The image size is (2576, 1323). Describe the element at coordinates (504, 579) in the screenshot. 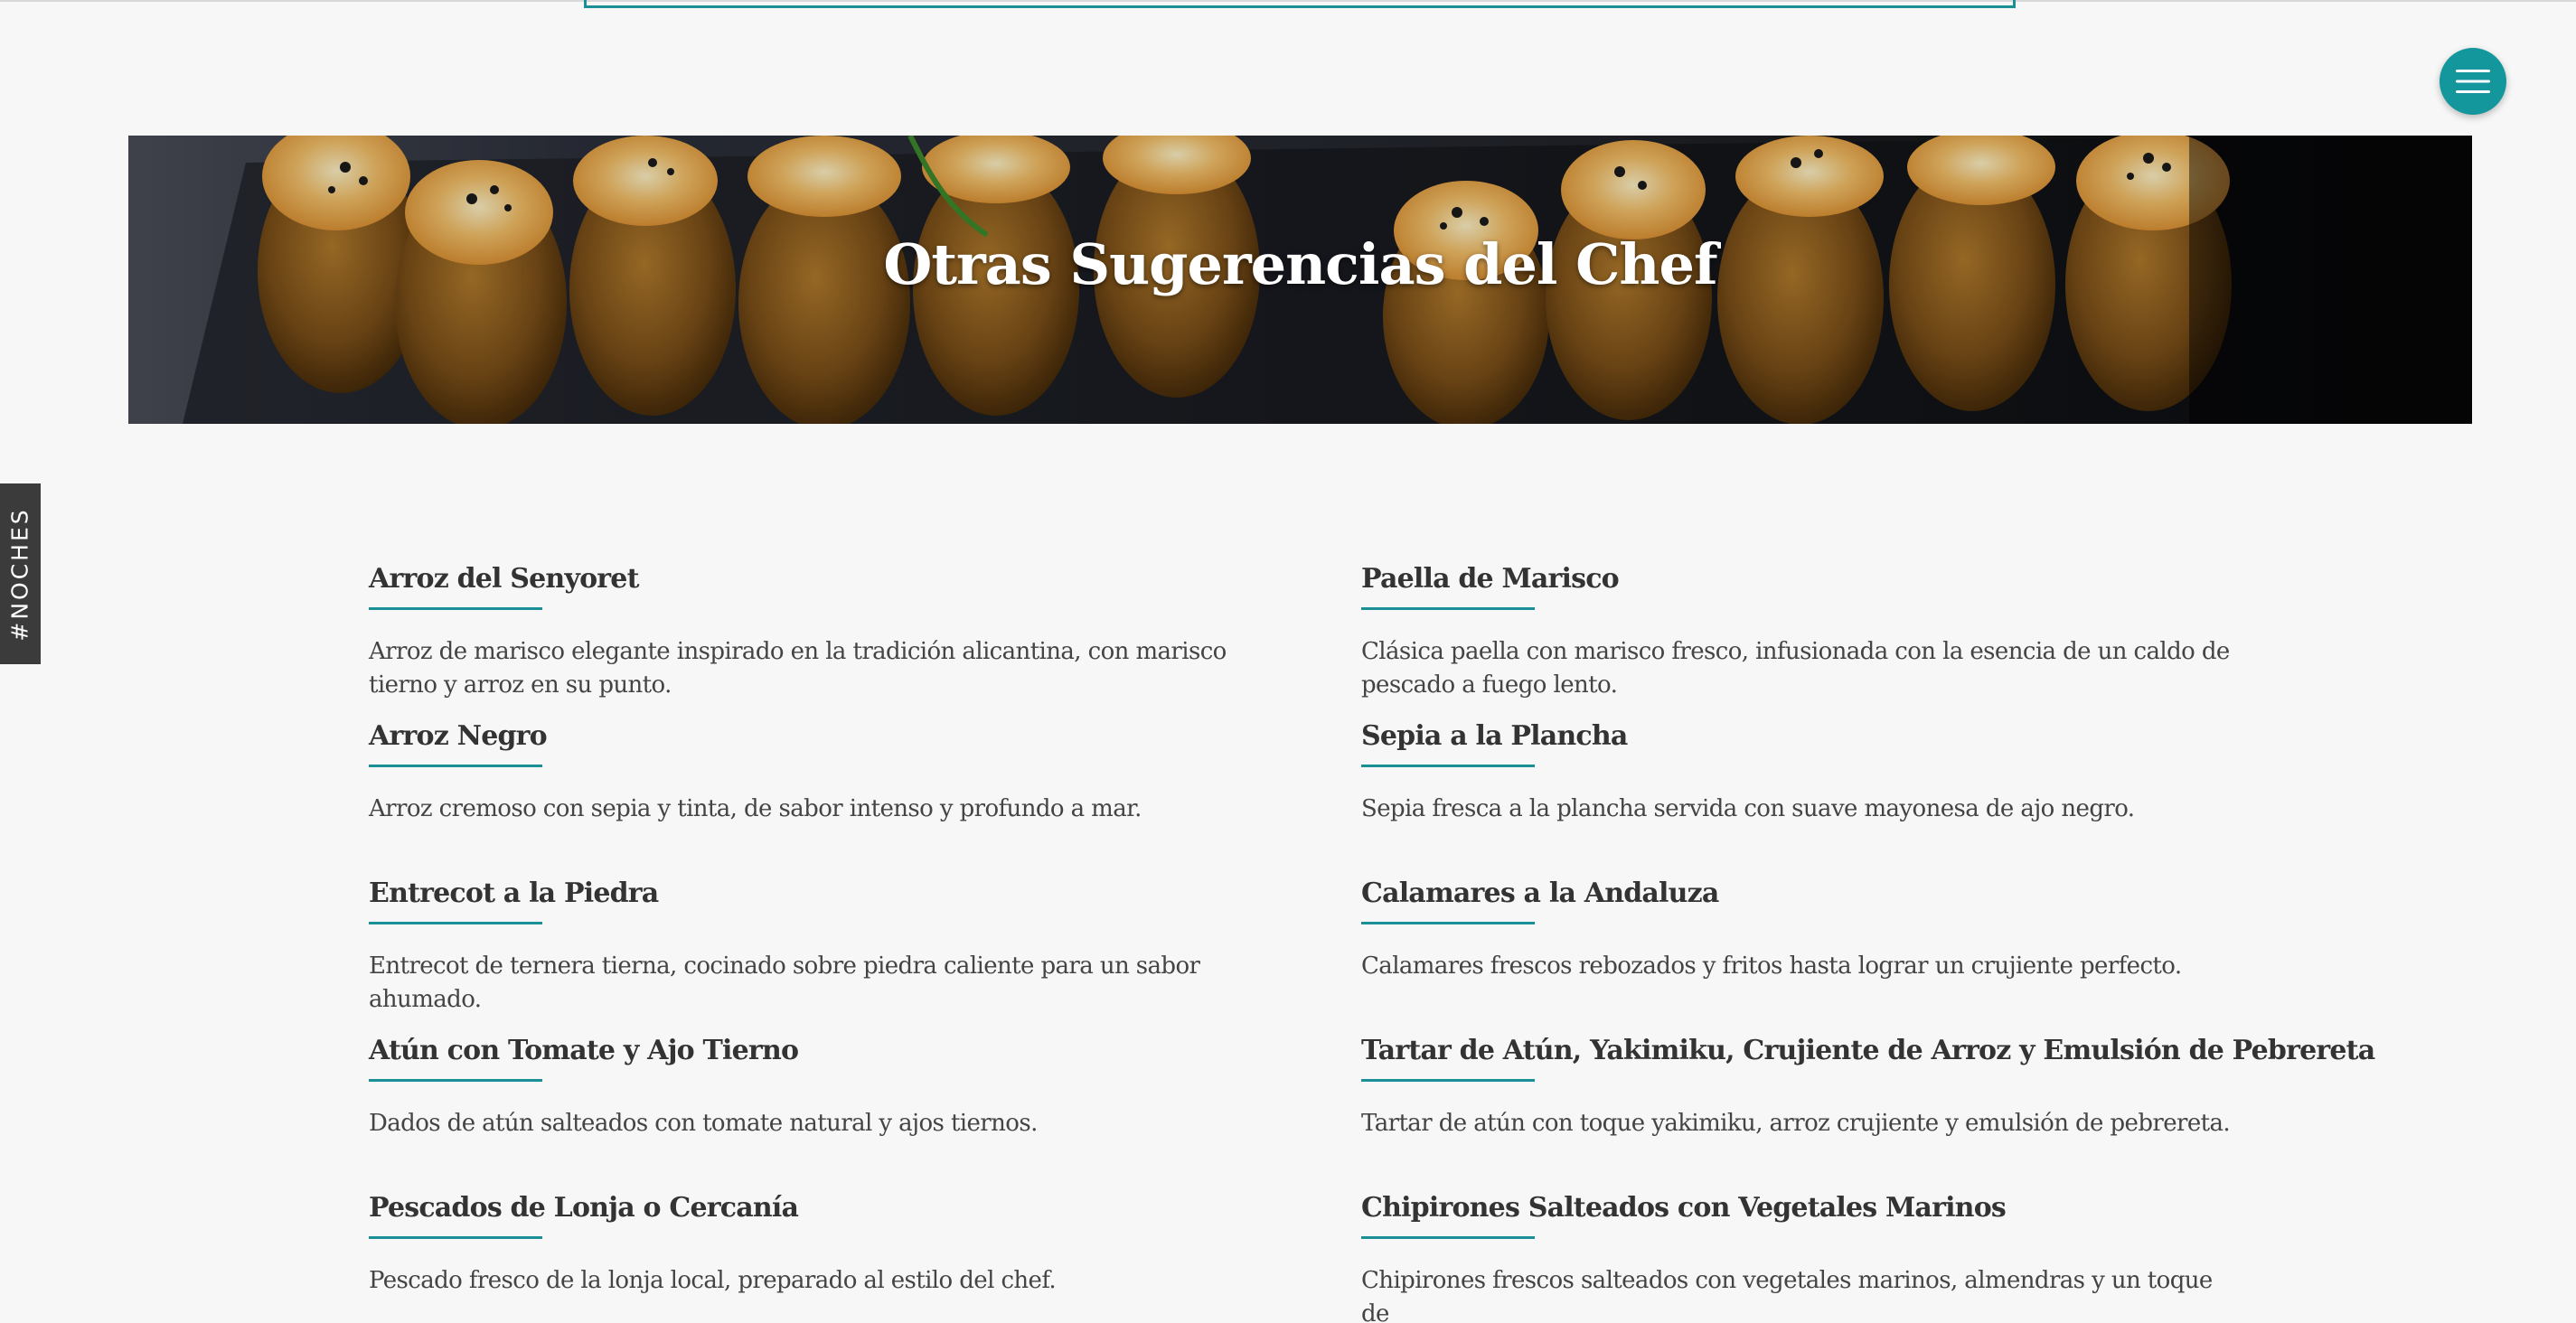

I see `menu-item-title: Arroz del Senyoret` at that location.